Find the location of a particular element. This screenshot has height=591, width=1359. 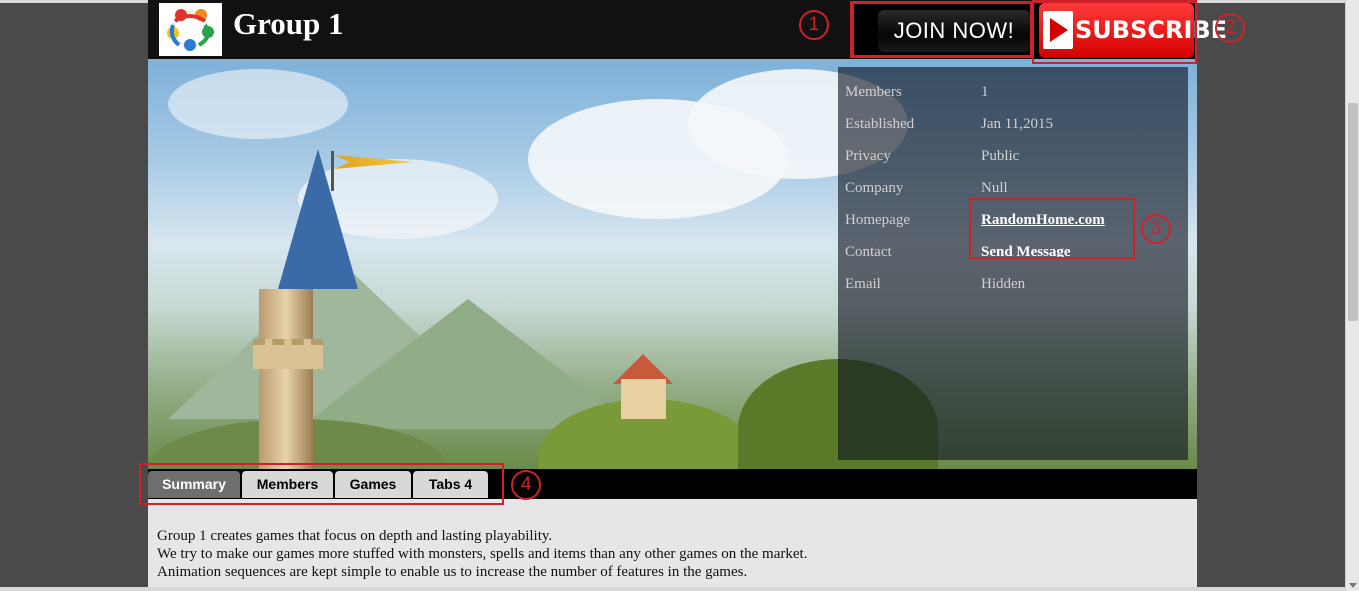

info-key: Company is located at coordinates (874, 188).